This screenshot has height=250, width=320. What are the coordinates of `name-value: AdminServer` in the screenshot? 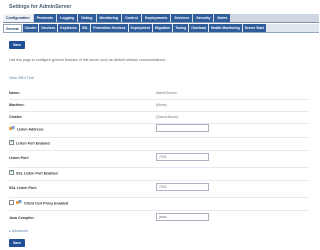 It's located at (166, 93).